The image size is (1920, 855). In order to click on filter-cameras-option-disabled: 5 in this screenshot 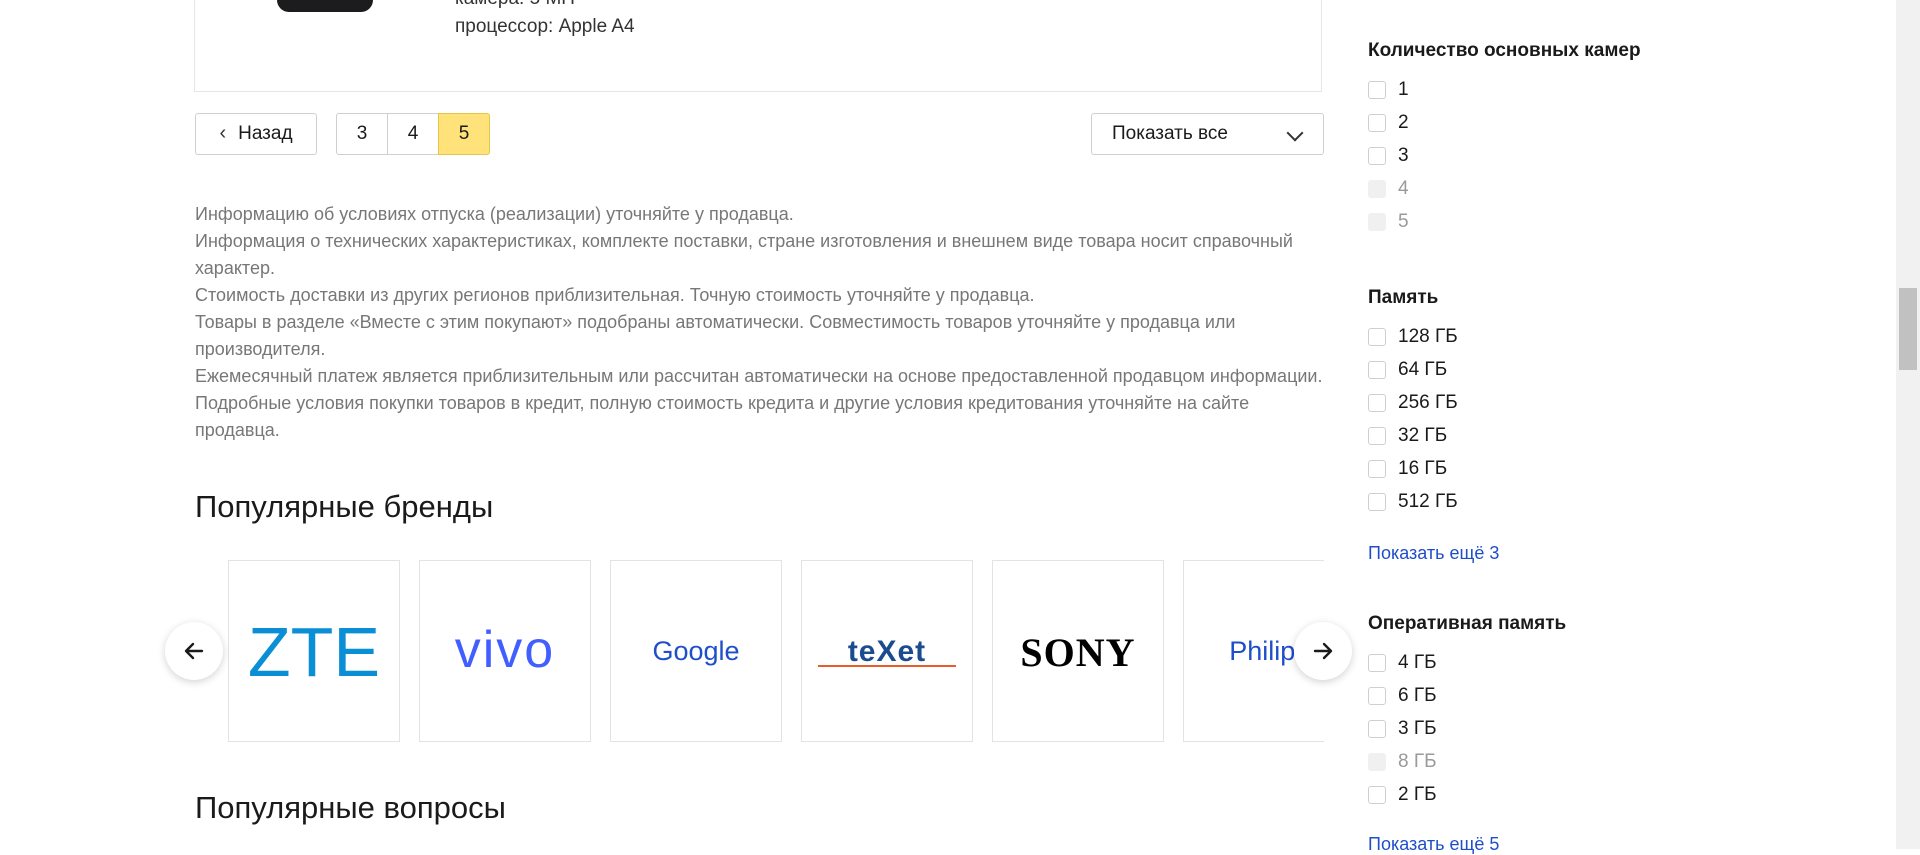, I will do `click(1388, 222)`.